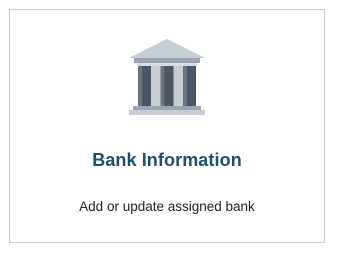 This screenshot has width=339, height=258. What do you see at coordinates (167, 206) in the screenshot?
I see `card-description: Add or update assigned bank` at bounding box center [167, 206].